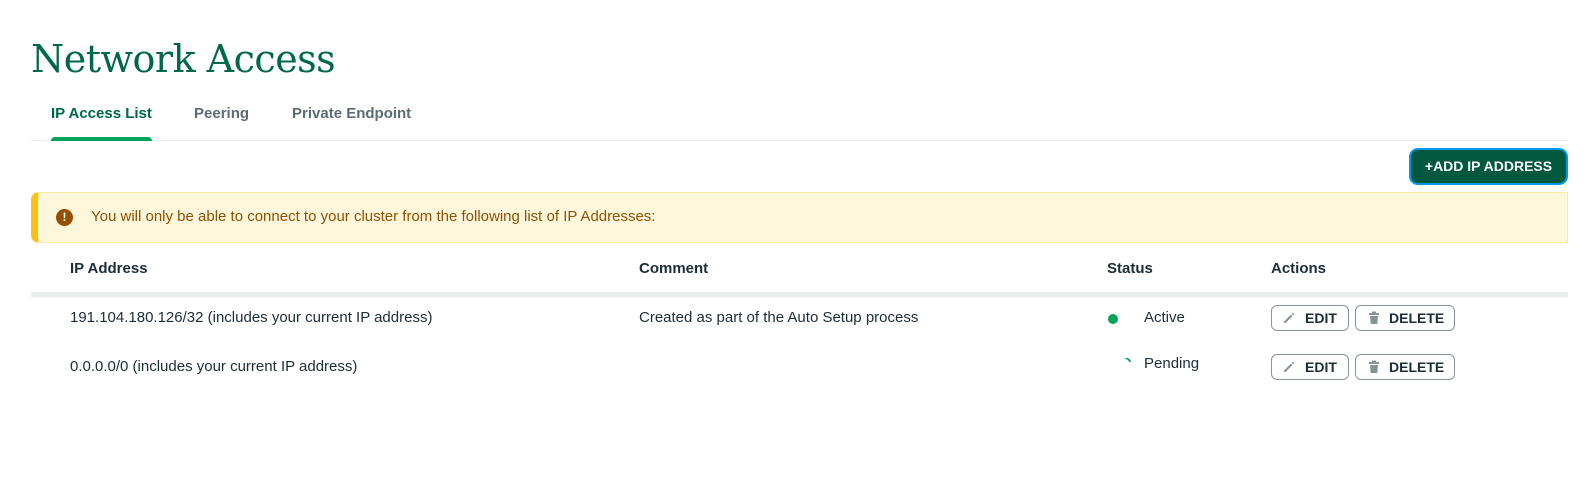 Image resolution: width=1590 pixels, height=494 pixels. I want to click on page-title: Network Access, so click(183, 59).